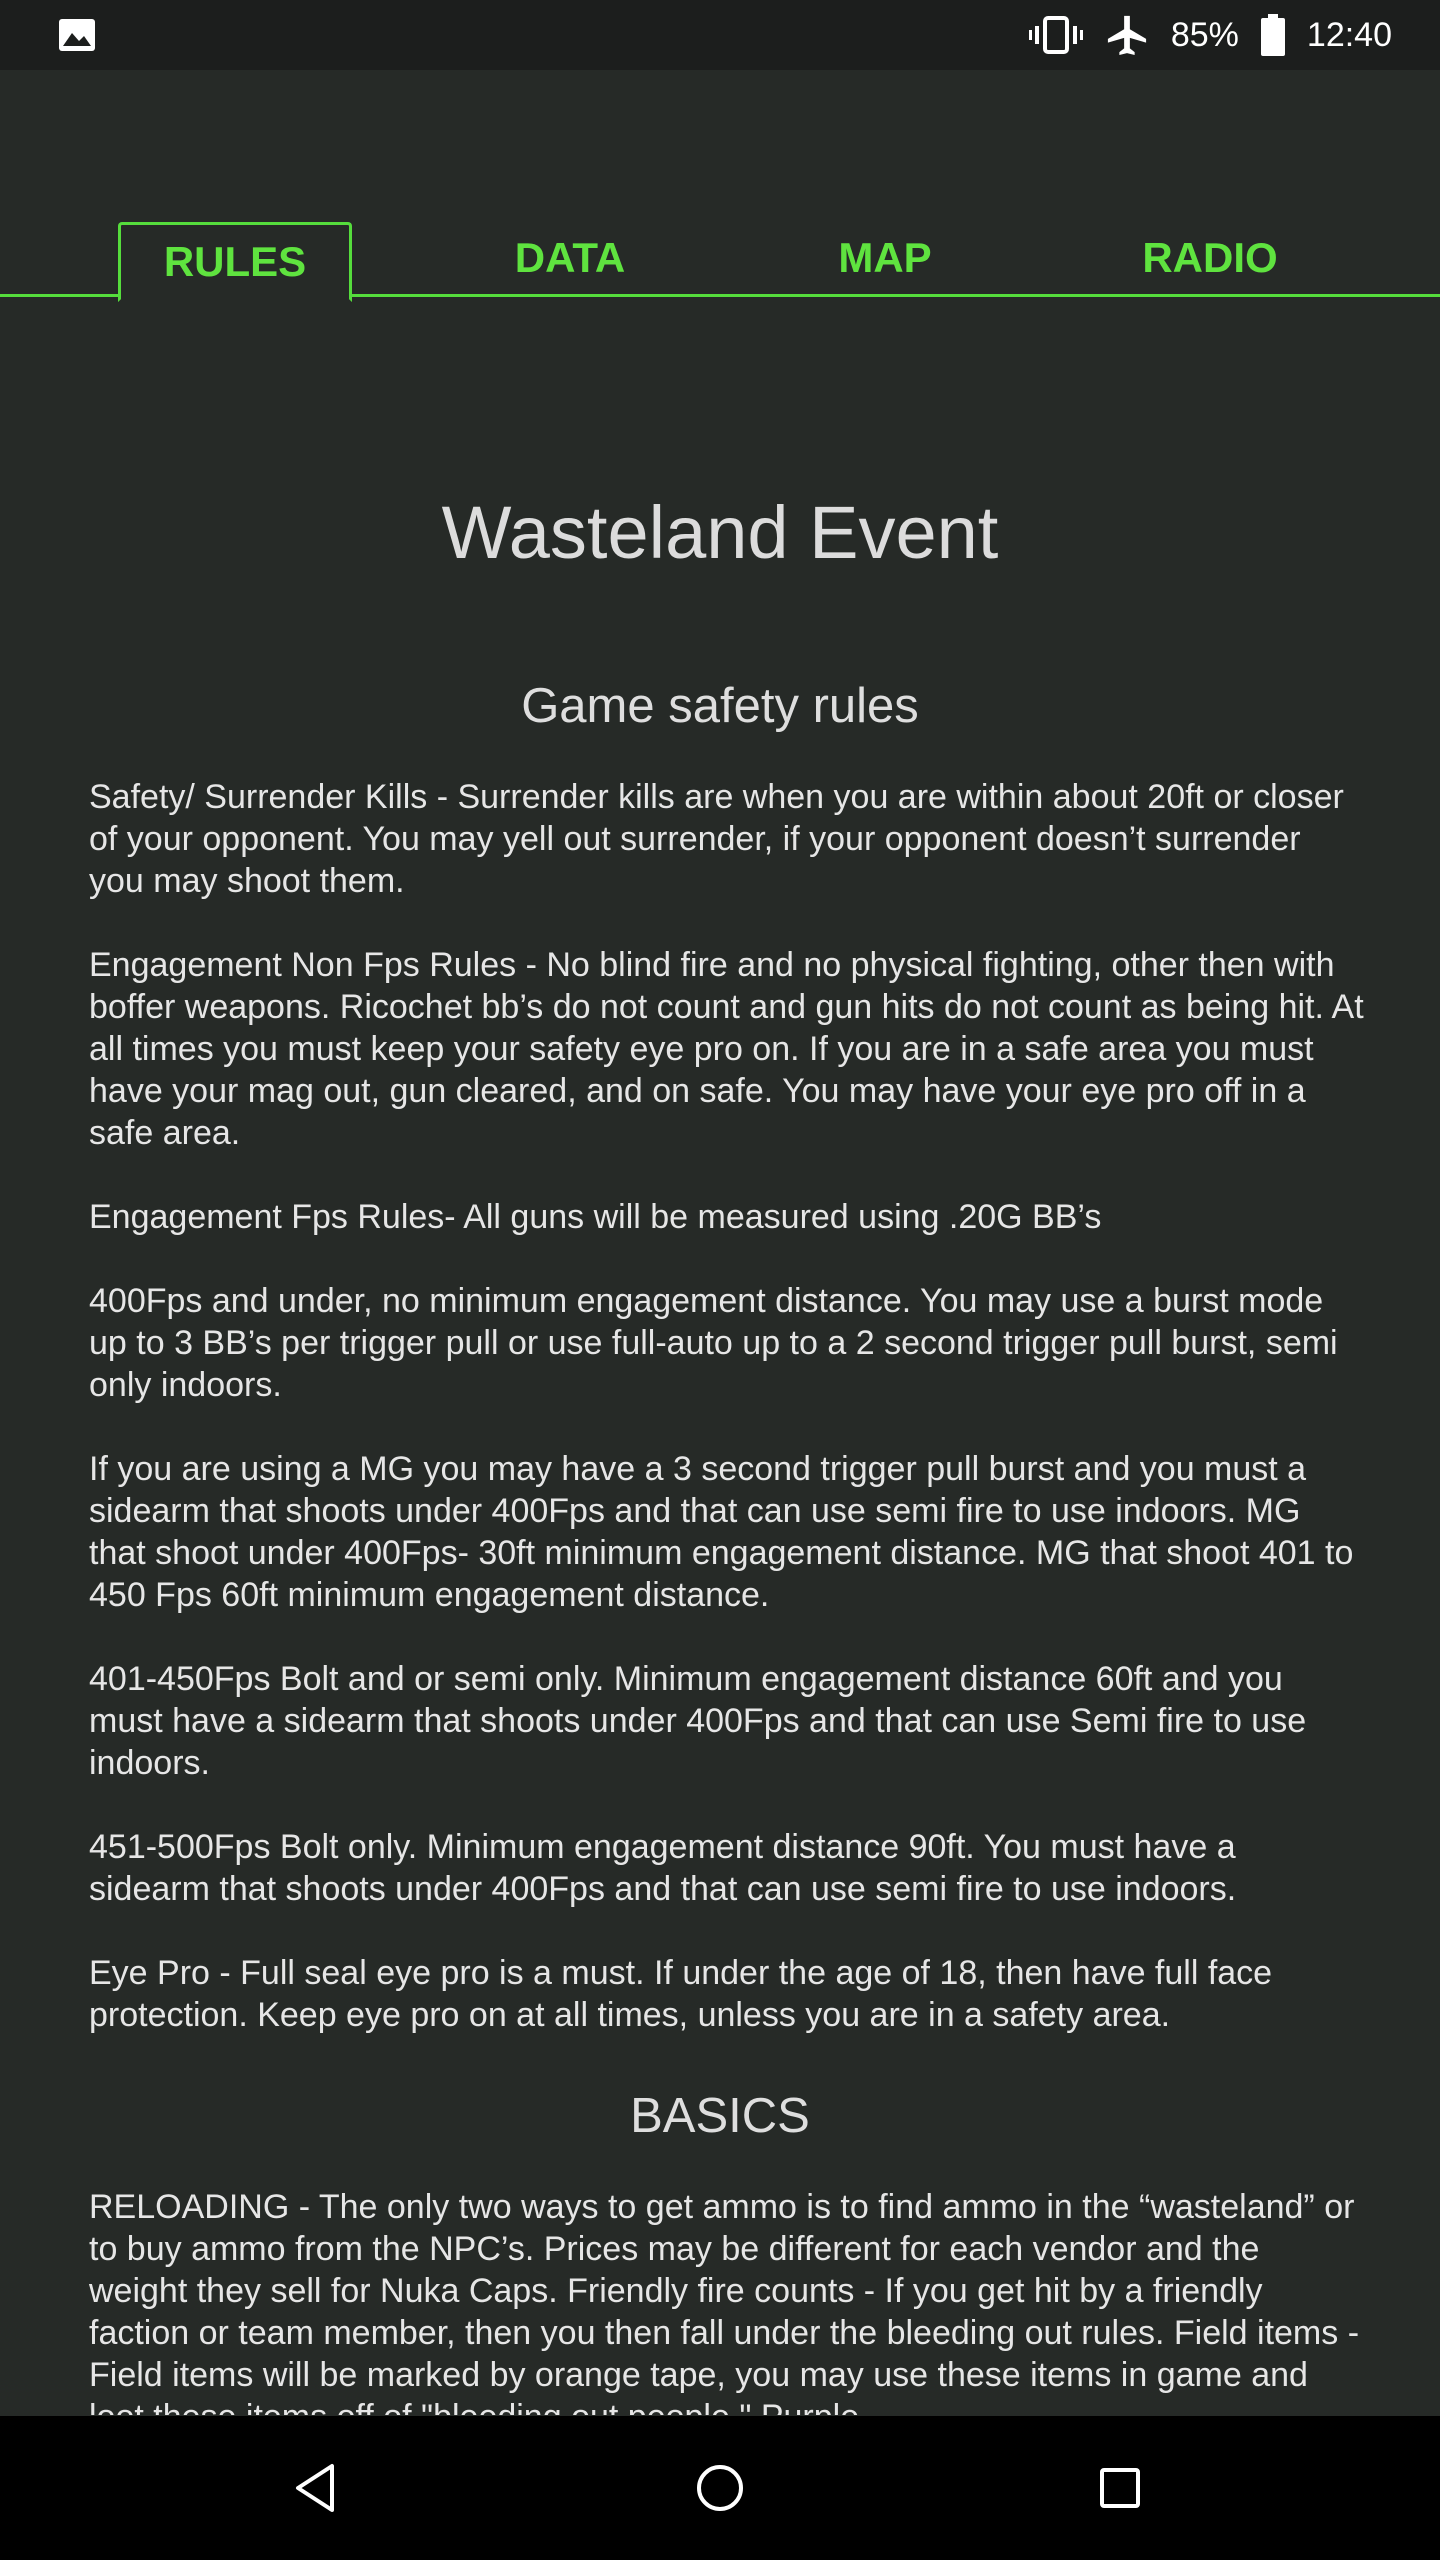  I want to click on section-heading-safety: Game safety rules, so click(720, 706).